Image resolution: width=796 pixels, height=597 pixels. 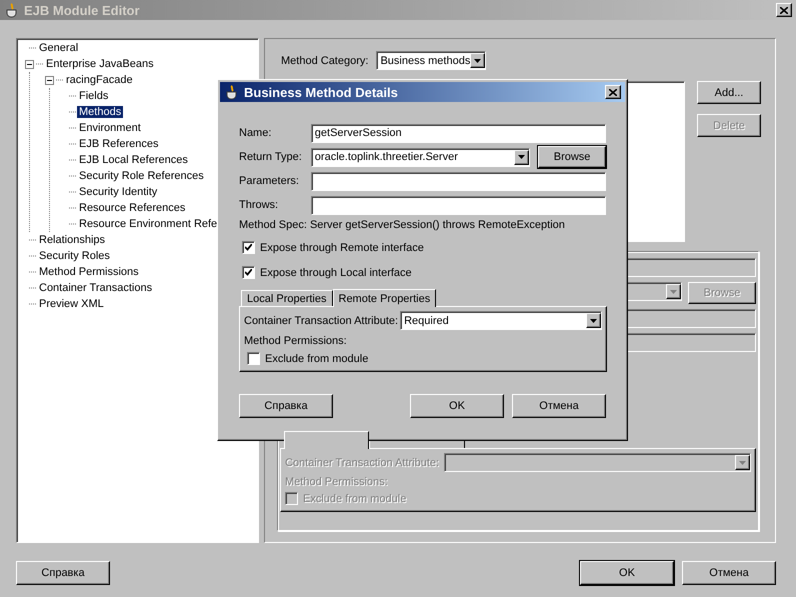 I want to click on field-label: Return Type:, so click(x=271, y=157).